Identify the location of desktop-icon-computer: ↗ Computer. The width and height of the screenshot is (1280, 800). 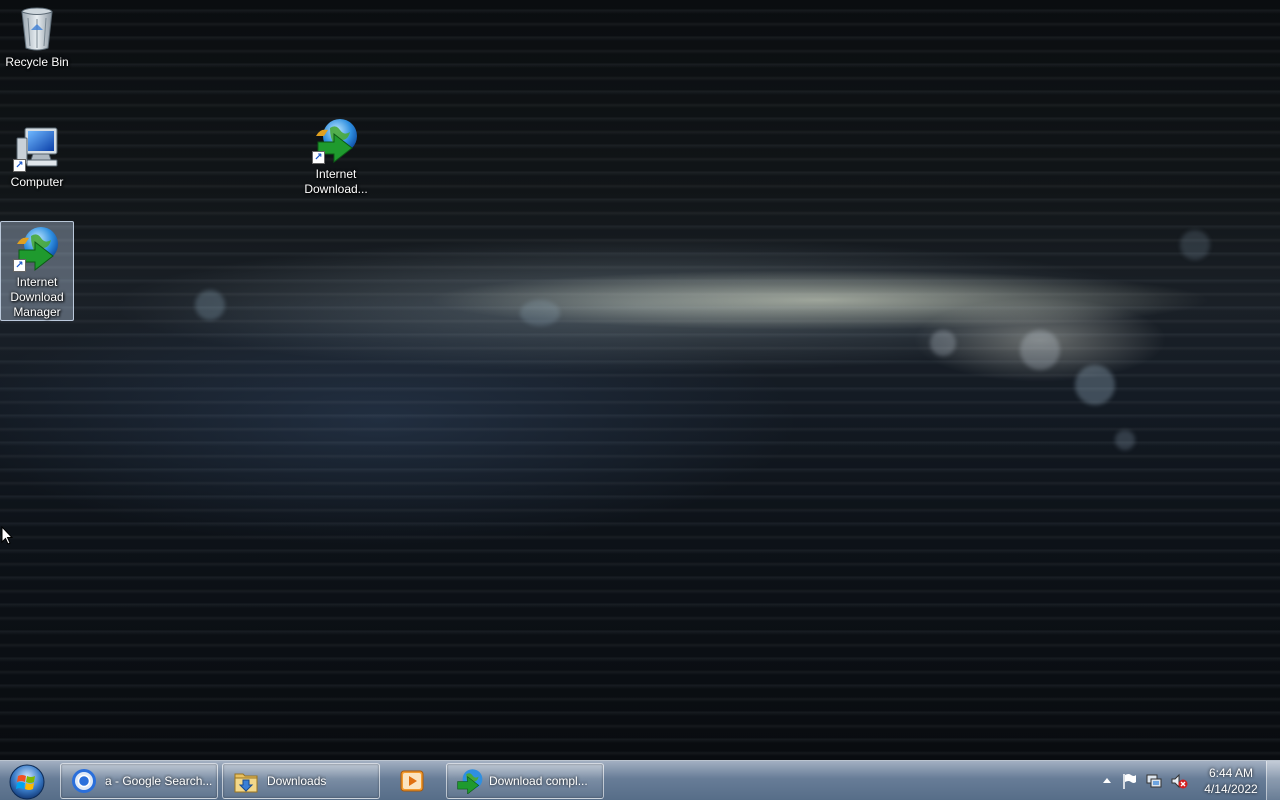
(37, 156).